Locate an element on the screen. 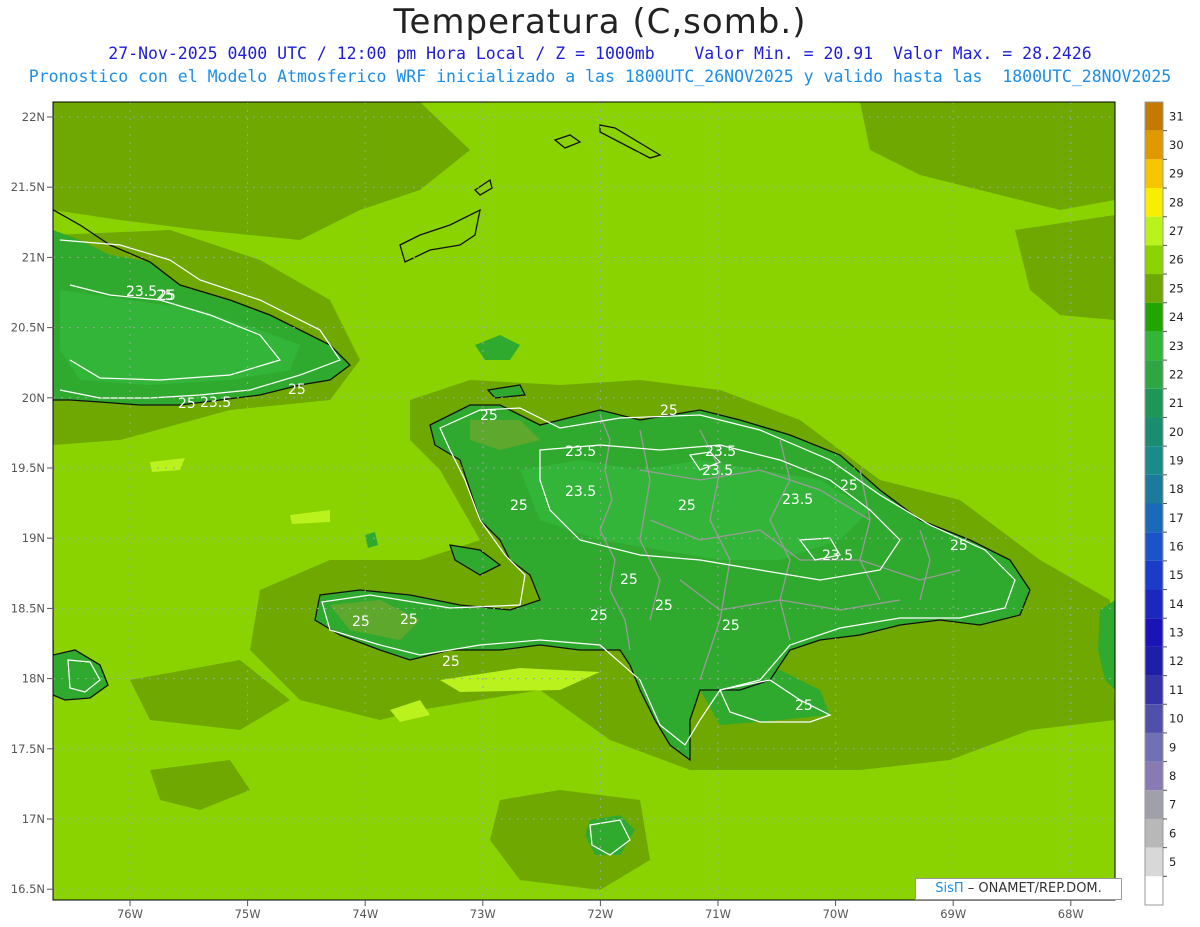  colorbar-label: 10 is located at coordinates (1176, 719).